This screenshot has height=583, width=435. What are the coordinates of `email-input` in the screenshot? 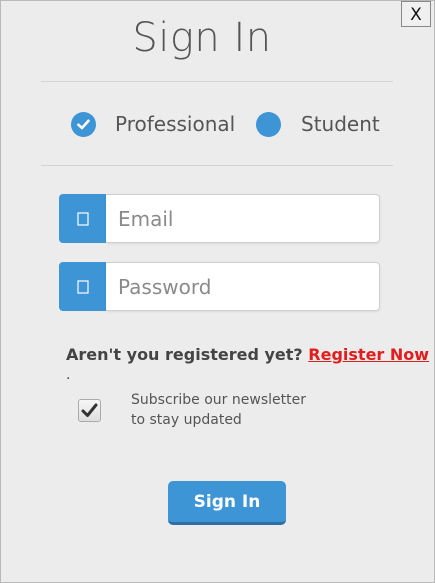 It's located at (243, 218).